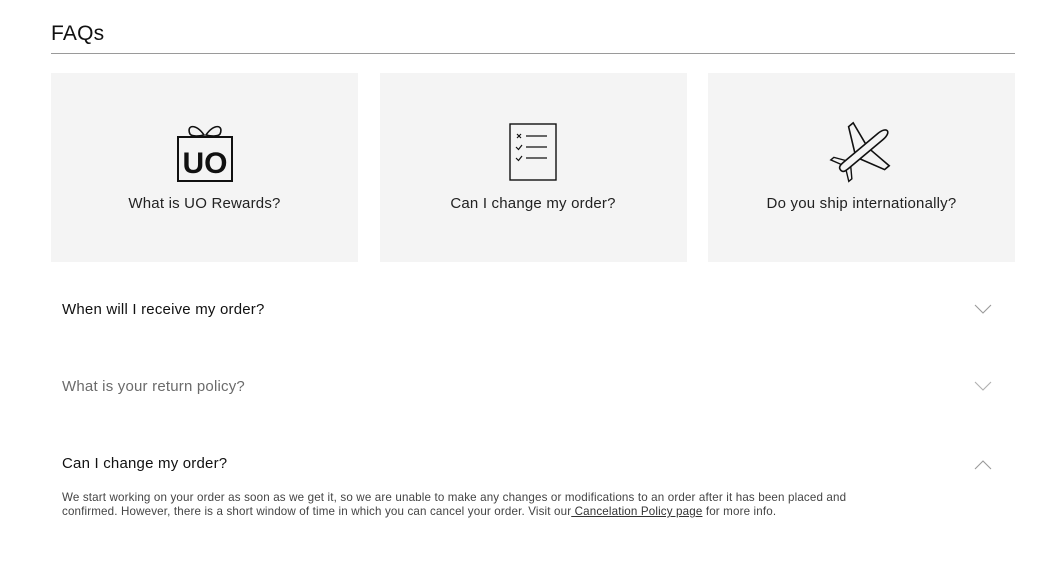  I want to click on faq-question: What is your return policy?, so click(153, 386).